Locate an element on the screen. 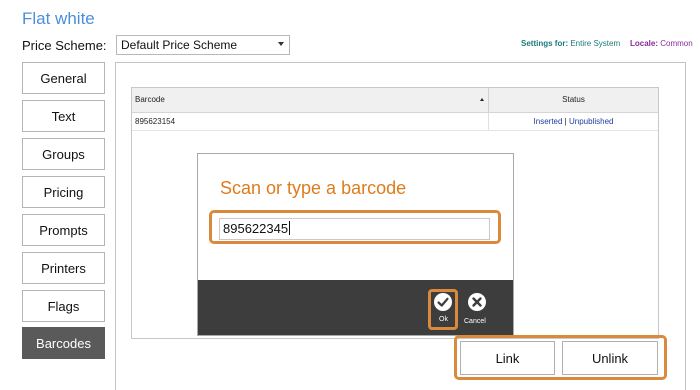 The image size is (700, 390). settings-for: Settings for: Entire System is located at coordinates (570, 43).